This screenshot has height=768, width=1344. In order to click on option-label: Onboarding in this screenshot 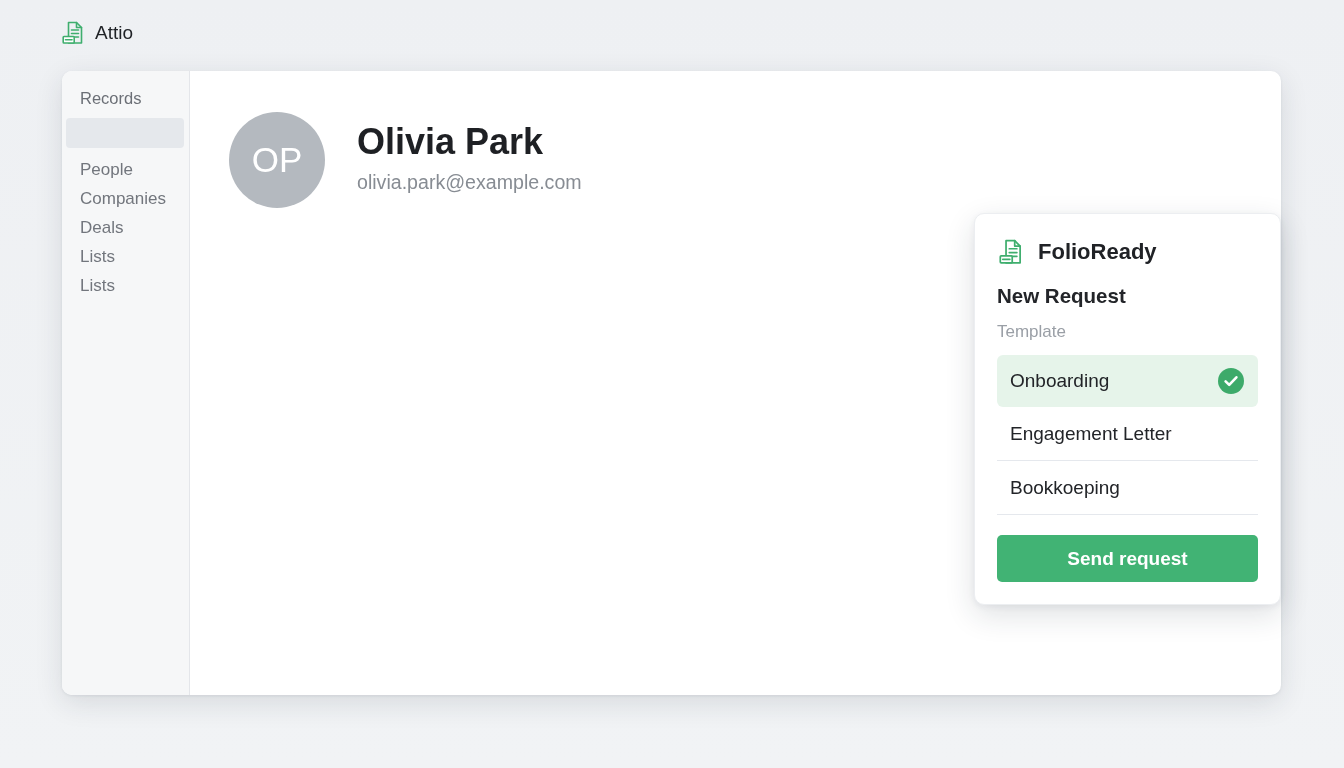, I will do `click(1060, 380)`.